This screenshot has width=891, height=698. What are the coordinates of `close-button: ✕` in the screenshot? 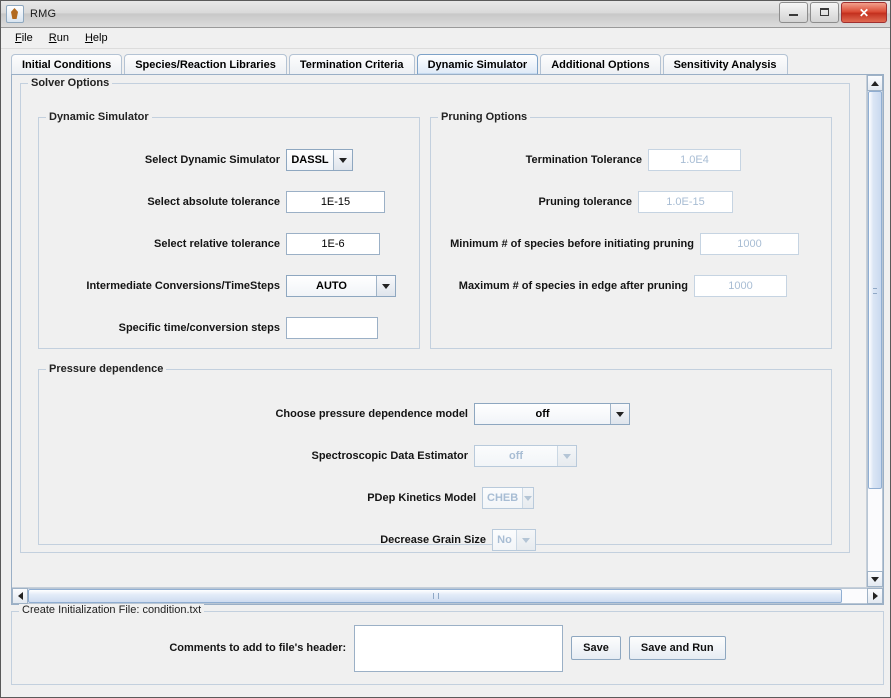 It's located at (864, 12).